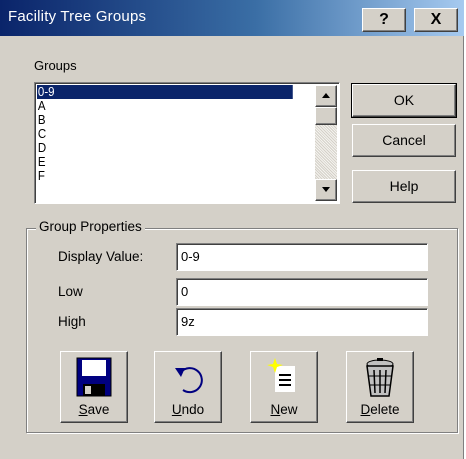 Image resolution: width=466 pixels, height=459 pixels. I want to click on list-item: F, so click(165, 176).